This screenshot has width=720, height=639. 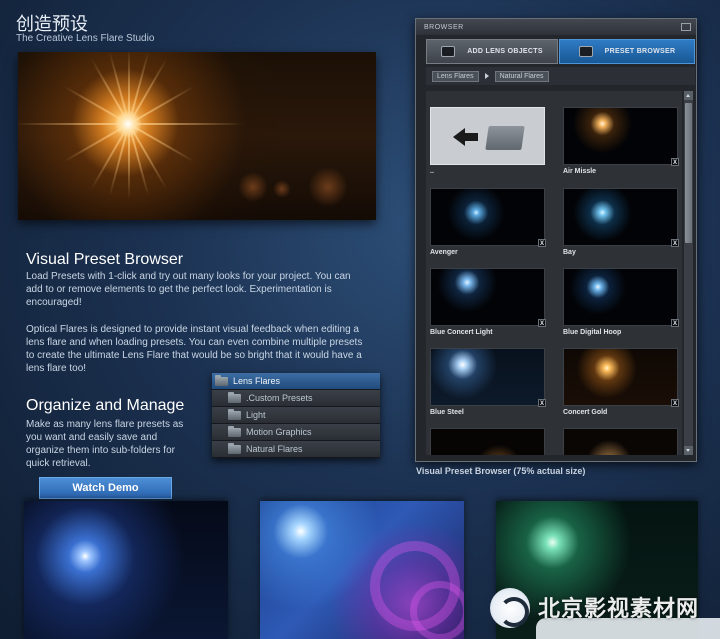 What do you see at coordinates (279, 398) in the screenshot?
I see `tree-item-label: .Custom Presets` at bounding box center [279, 398].